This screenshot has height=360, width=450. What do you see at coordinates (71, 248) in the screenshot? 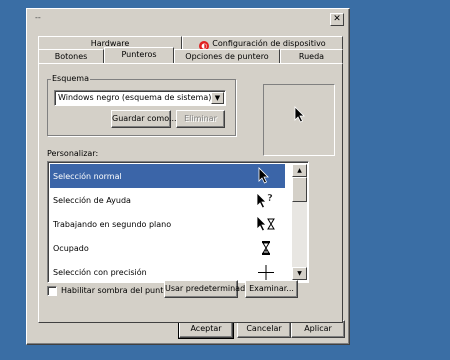
I see `list-item-label: Ocupado` at bounding box center [71, 248].